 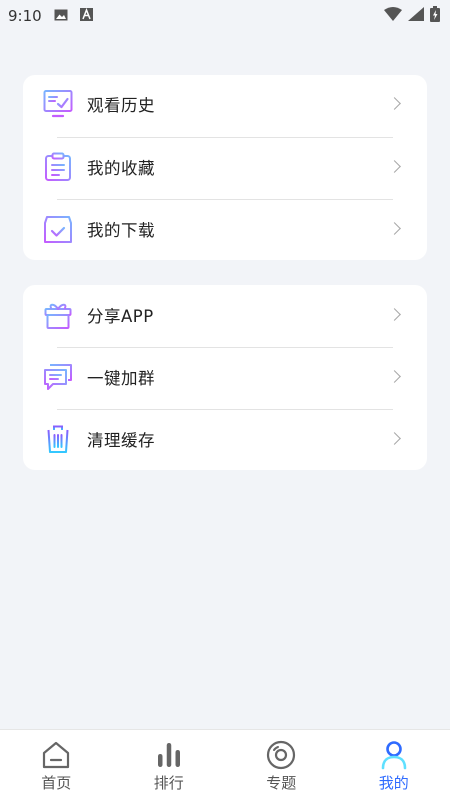 I want to click on tab-topics: 专题, so click(x=281, y=765).